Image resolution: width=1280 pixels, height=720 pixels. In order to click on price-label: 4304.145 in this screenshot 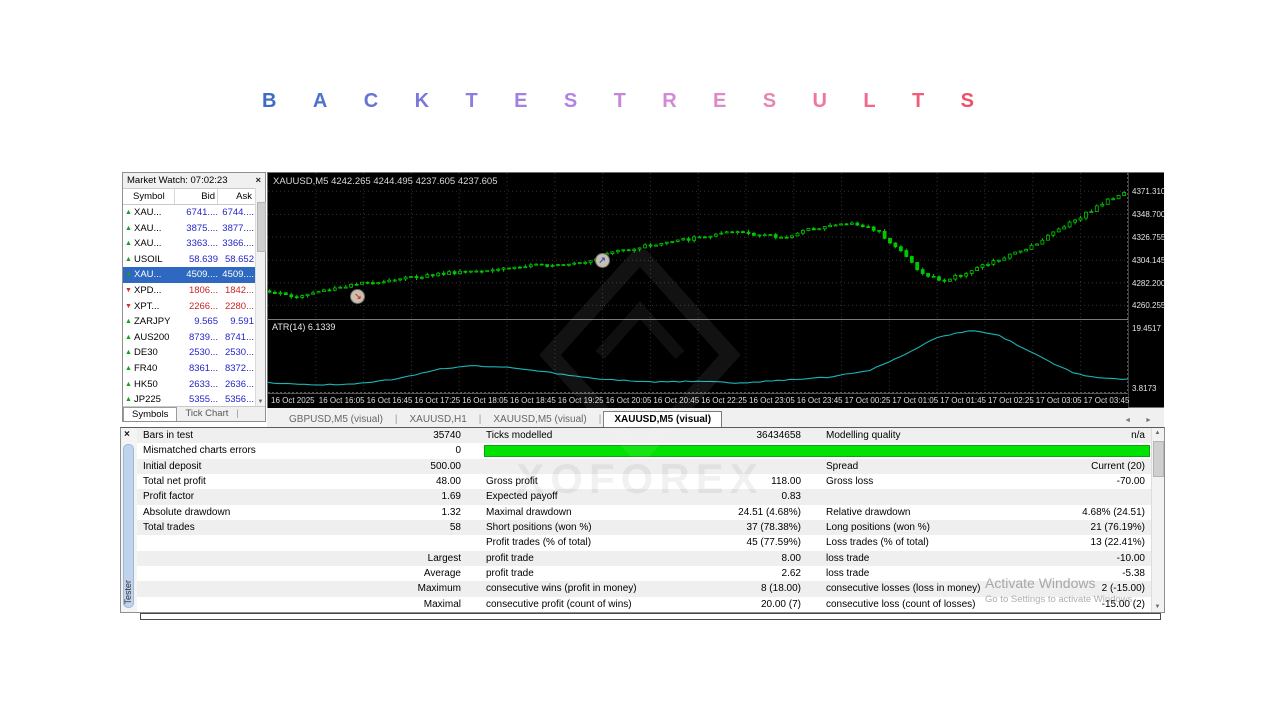, I will do `click(1149, 261)`.